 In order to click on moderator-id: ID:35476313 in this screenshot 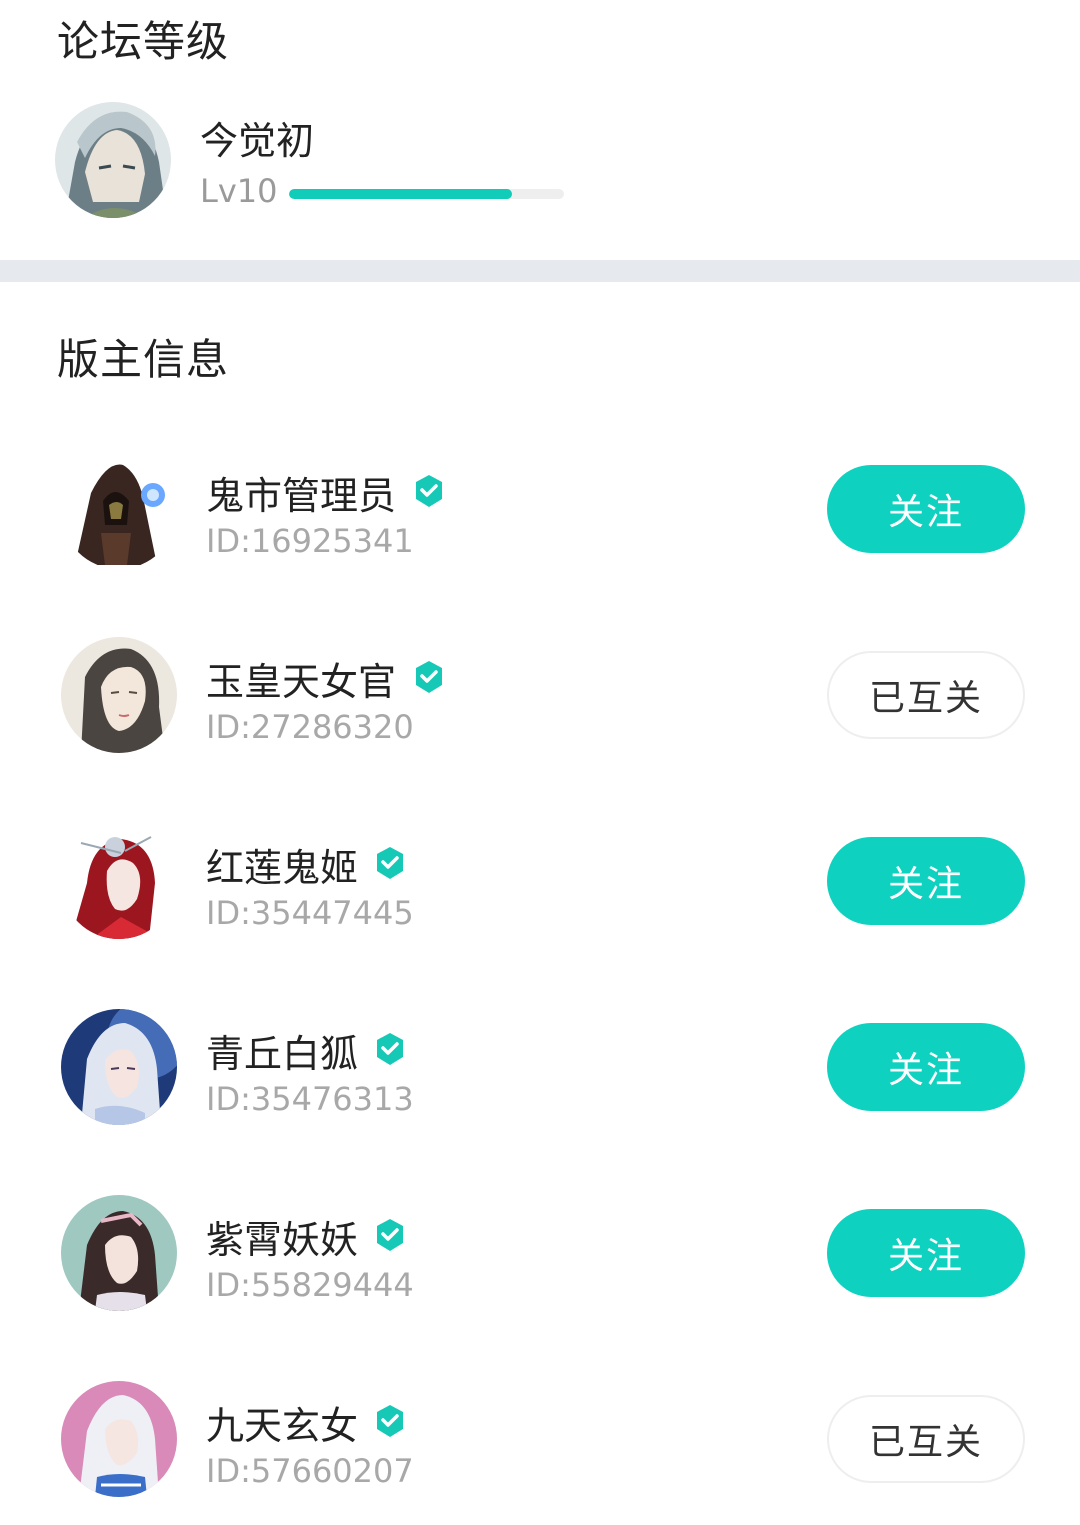, I will do `click(310, 1099)`.